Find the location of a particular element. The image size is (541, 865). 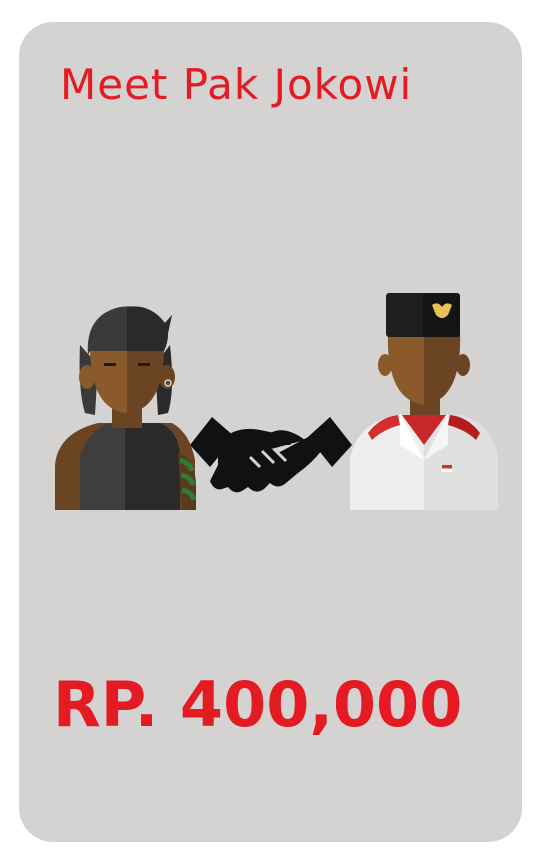

official-avatar is located at coordinates (424, 401).